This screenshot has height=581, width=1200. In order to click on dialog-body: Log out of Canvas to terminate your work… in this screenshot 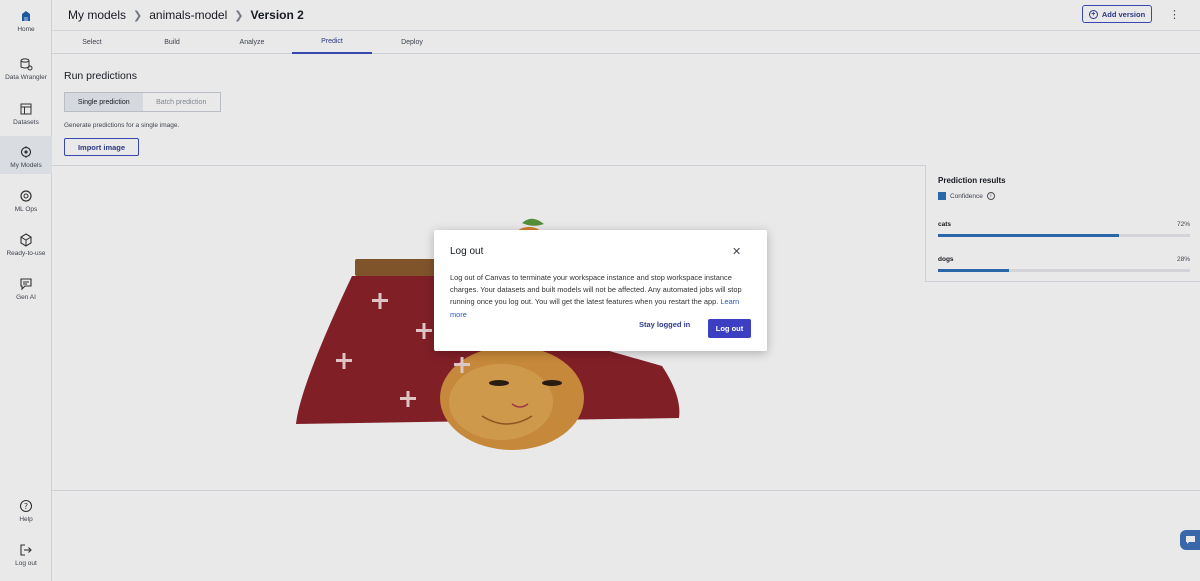, I will do `click(602, 296)`.